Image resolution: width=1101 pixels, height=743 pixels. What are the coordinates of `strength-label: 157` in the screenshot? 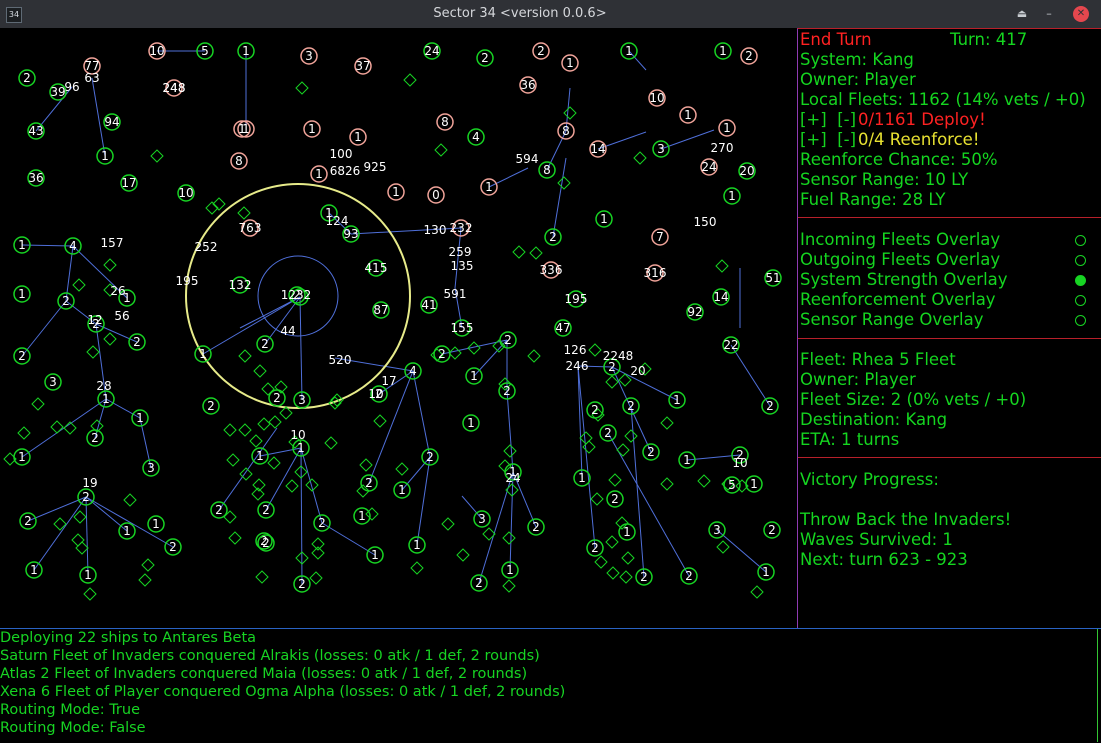 It's located at (112, 243).